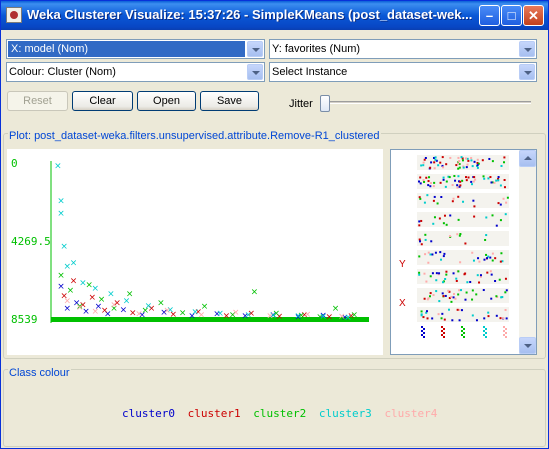 The image size is (549, 449). What do you see at coordinates (489, 15) in the screenshot?
I see `minimize-button: –` at bounding box center [489, 15].